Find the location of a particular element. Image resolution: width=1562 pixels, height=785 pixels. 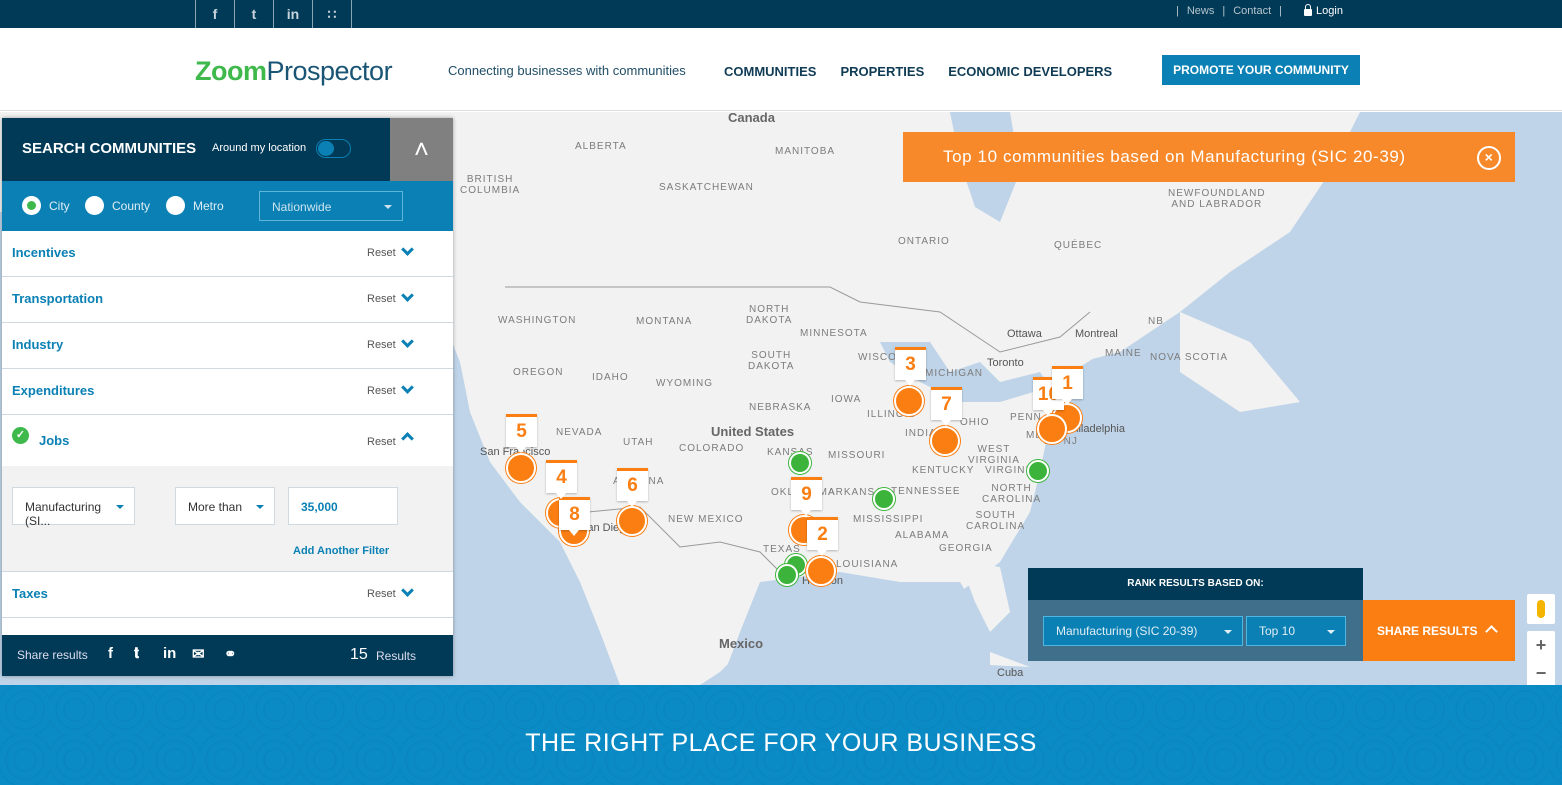

nav-communities: COMMUNITIES is located at coordinates (770, 71).